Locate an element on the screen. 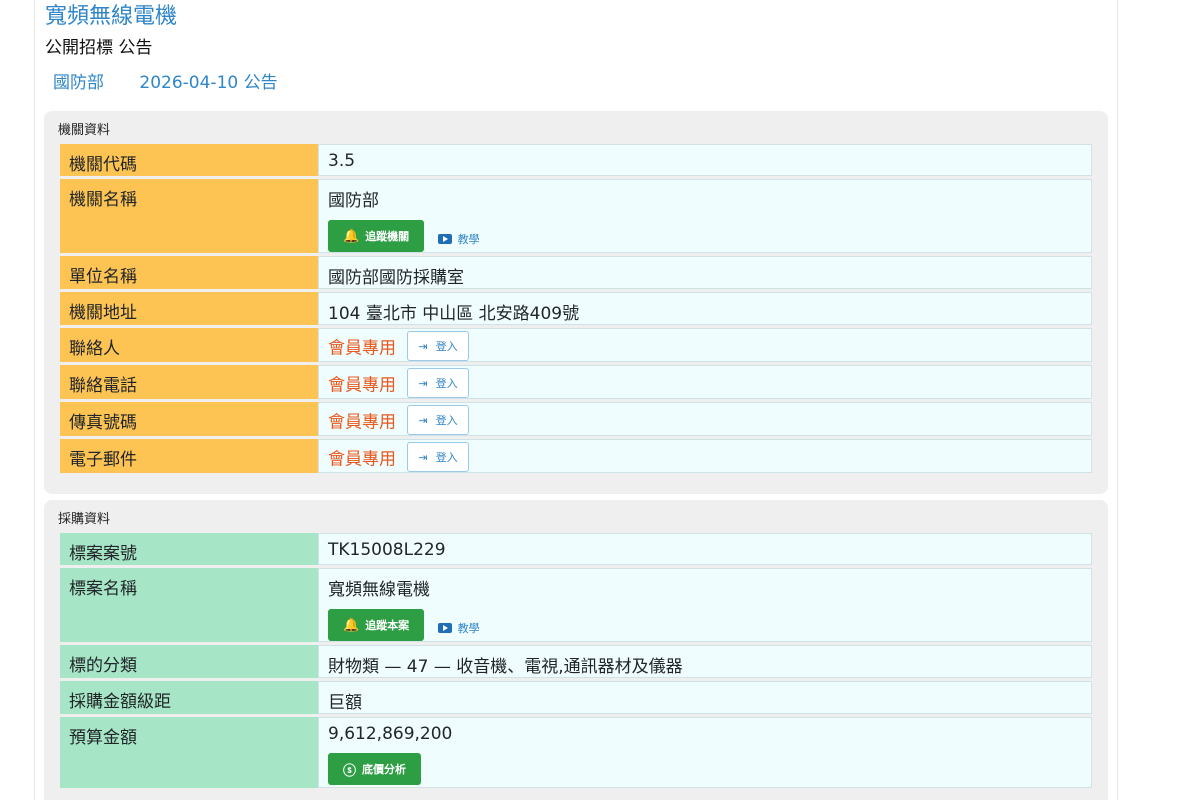  table-row: 預算金額 9,612,869,200 ⓢ 底價分析 is located at coordinates (576, 752).